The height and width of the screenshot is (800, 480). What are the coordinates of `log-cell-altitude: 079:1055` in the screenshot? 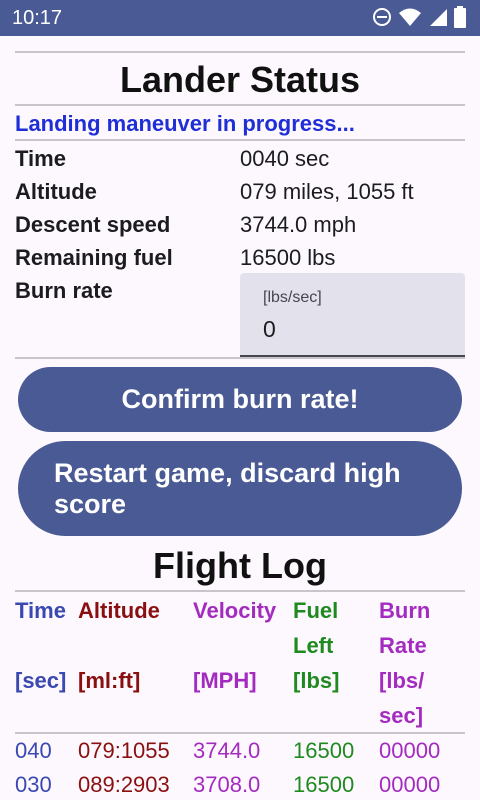 It's located at (124, 750).